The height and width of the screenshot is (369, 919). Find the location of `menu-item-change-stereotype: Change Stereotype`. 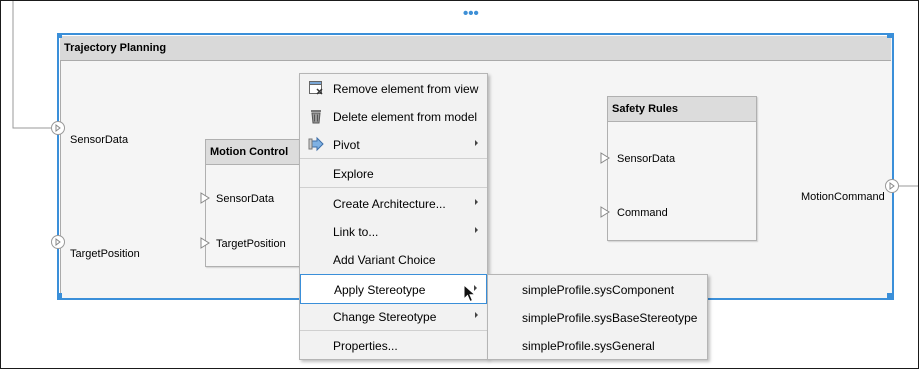

menu-item-change-stereotype: Change Stereotype is located at coordinates (393, 316).